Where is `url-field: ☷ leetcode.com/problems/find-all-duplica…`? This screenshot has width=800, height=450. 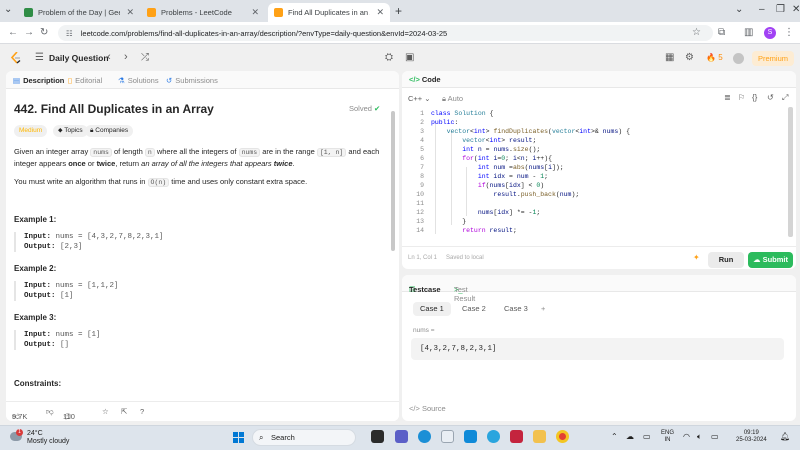
url-field: ☷ leetcode.com/problems/find-all-duplica… is located at coordinates (385, 33).